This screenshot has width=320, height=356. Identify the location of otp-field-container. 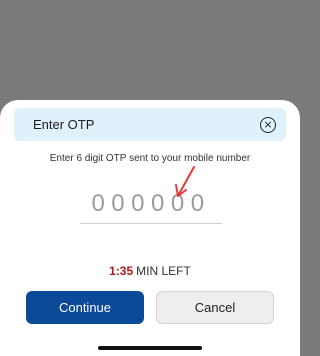
(151, 204).